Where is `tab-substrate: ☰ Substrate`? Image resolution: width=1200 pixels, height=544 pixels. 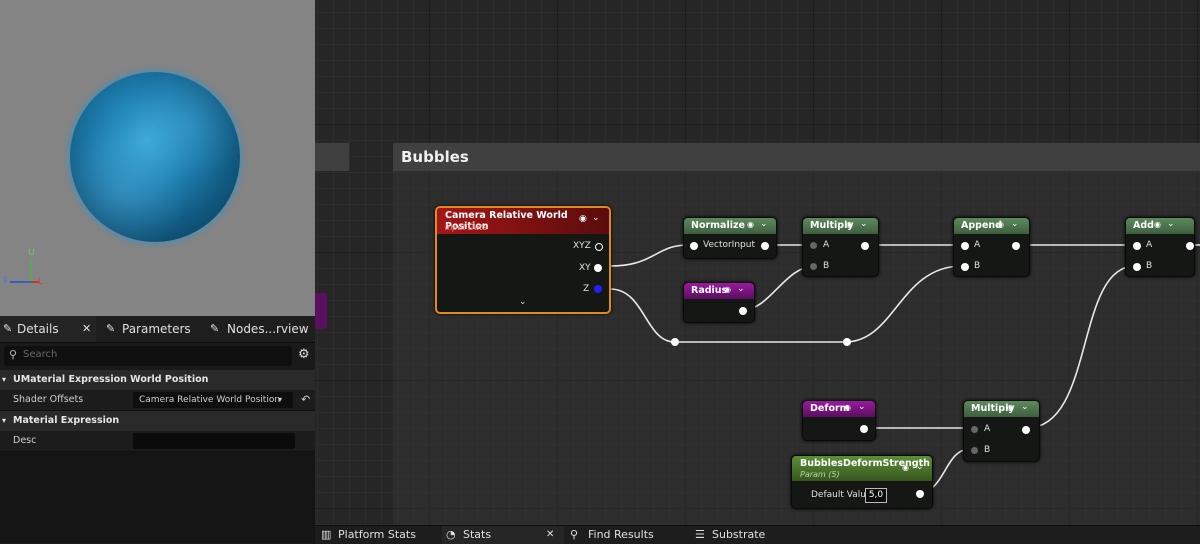 tab-substrate: ☰ Substrate is located at coordinates (745, 535).